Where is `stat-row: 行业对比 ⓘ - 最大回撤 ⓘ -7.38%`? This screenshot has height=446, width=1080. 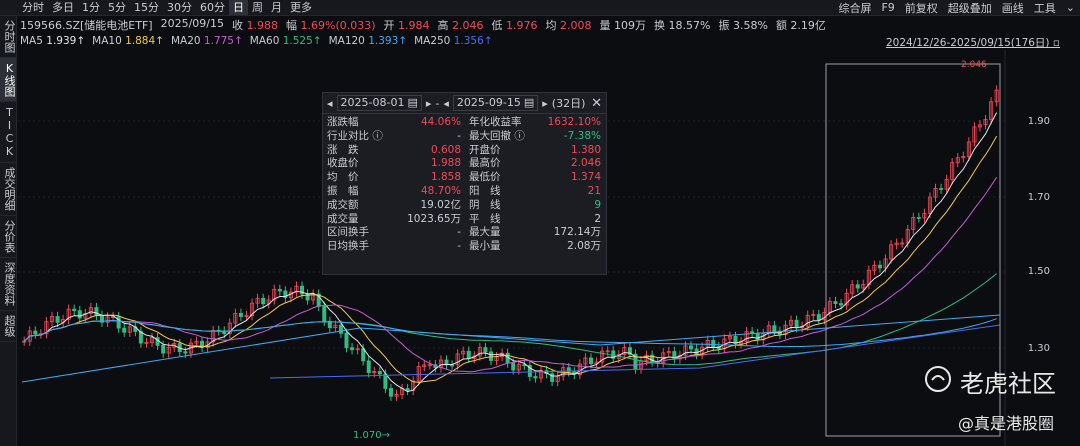 stat-row: 行业对比 ⓘ - 最大回撤 ⓘ -7.38% is located at coordinates (464, 135).